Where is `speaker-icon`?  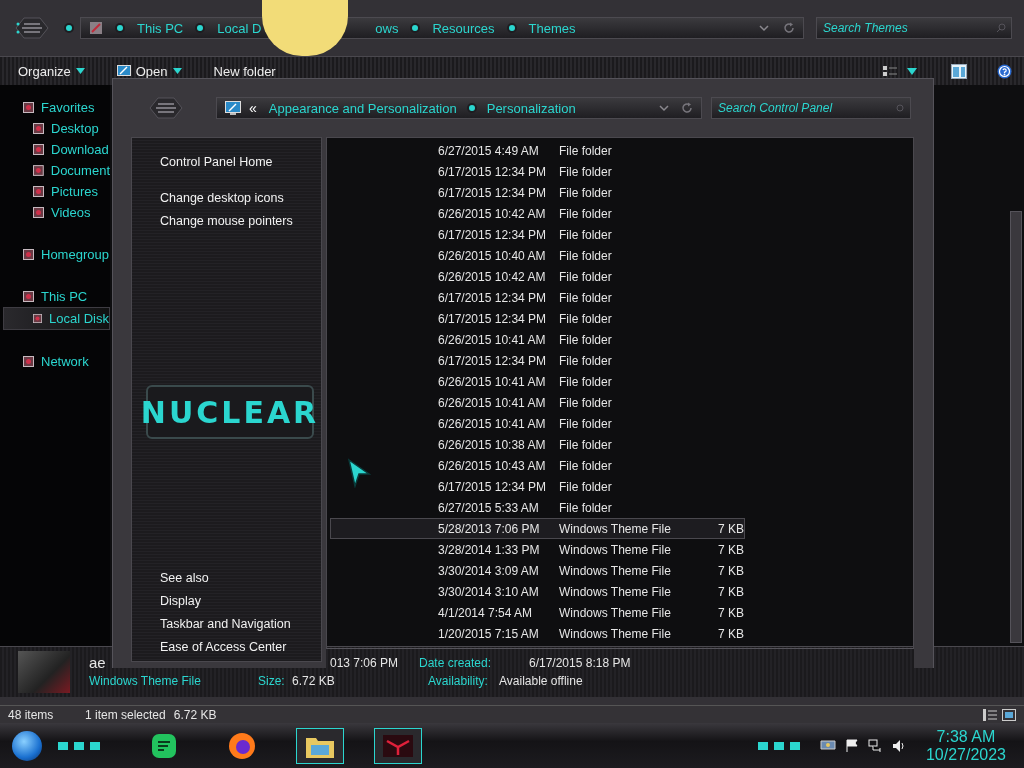 speaker-icon is located at coordinates (898, 746).